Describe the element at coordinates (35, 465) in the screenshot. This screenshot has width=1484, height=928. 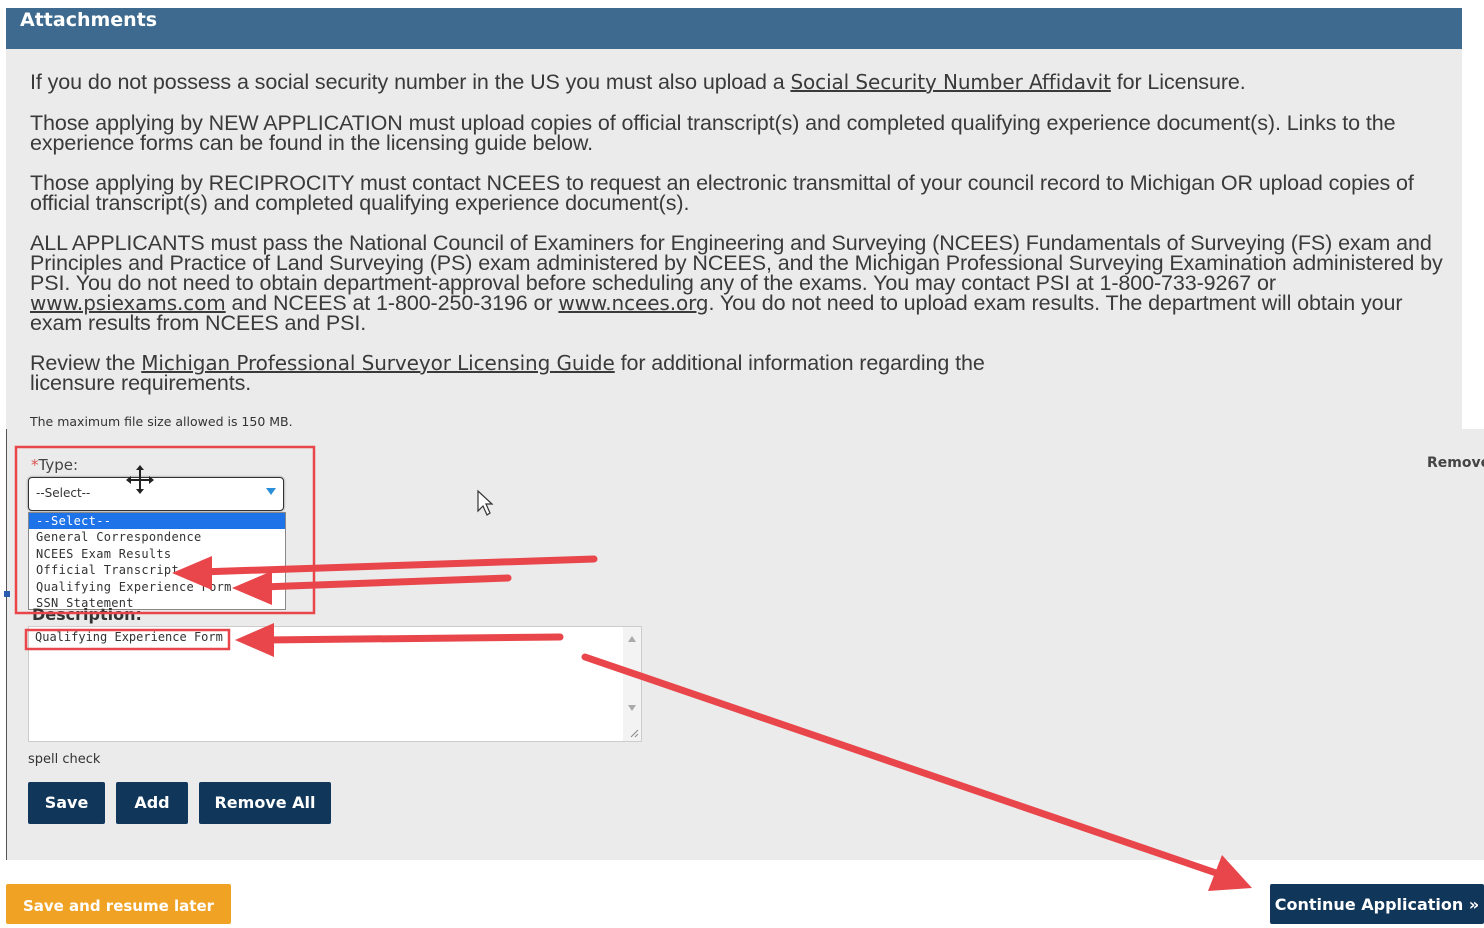
I see `required-marker: *` at that location.